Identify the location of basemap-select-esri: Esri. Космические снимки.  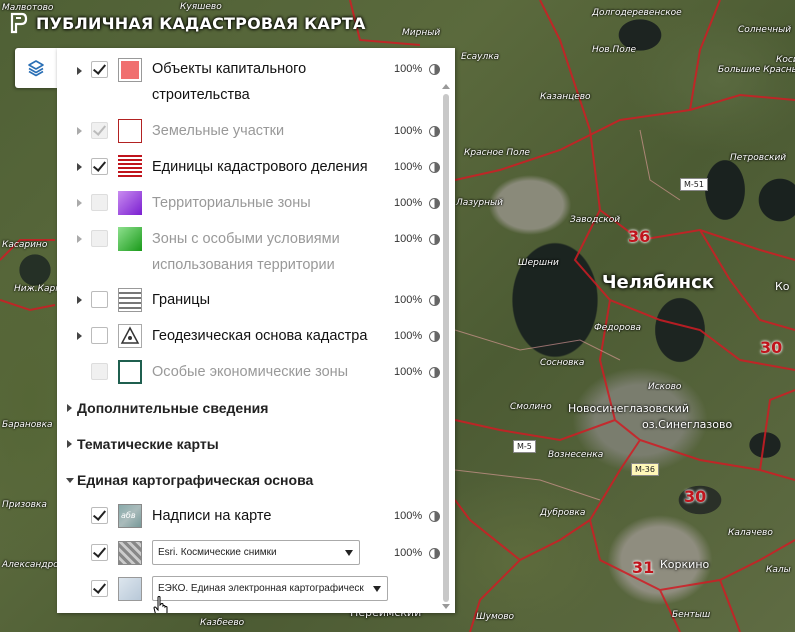
(256, 552).